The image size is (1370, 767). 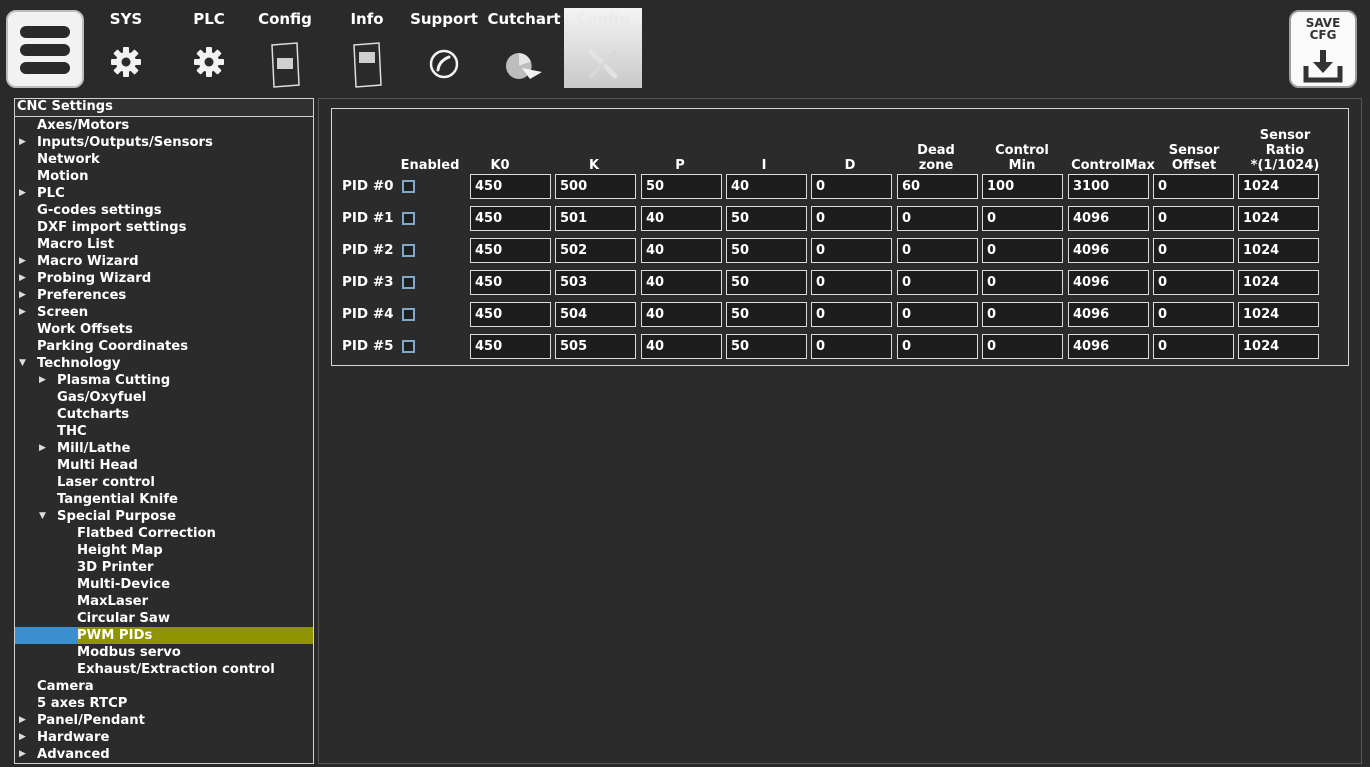 What do you see at coordinates (164, 584) in the screenshot?
I see `sidebar-item-multi-device: Multi-Device` at bounding box center [164, 584].